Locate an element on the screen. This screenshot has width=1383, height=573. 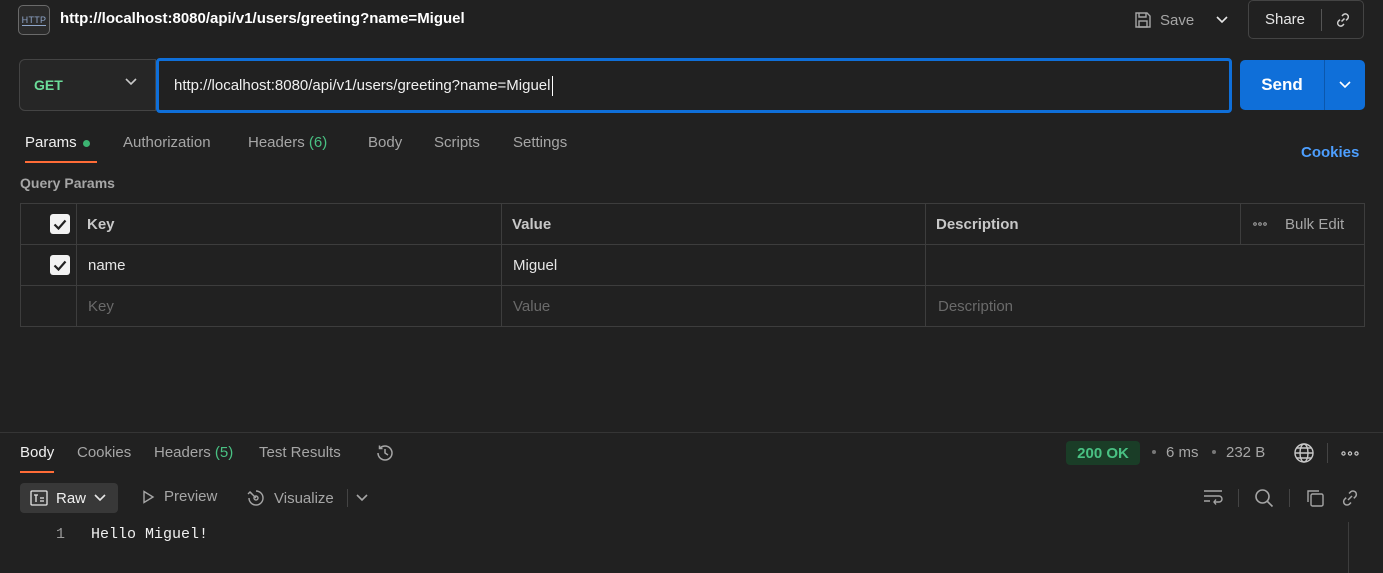
tab-params-label: Params is located at coordinates (51, 142).